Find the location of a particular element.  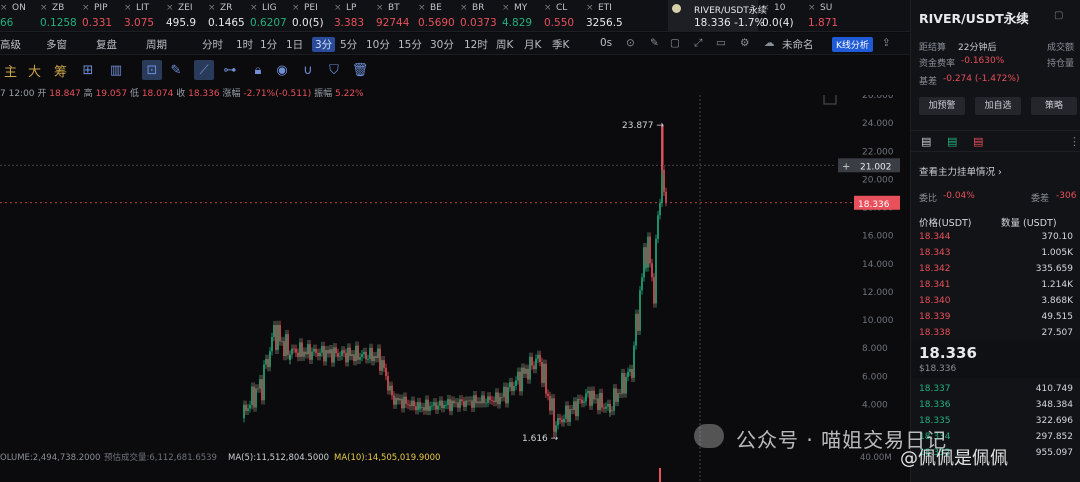

bid-row: 18.337 410.749 is located at coordinates (996, 390).